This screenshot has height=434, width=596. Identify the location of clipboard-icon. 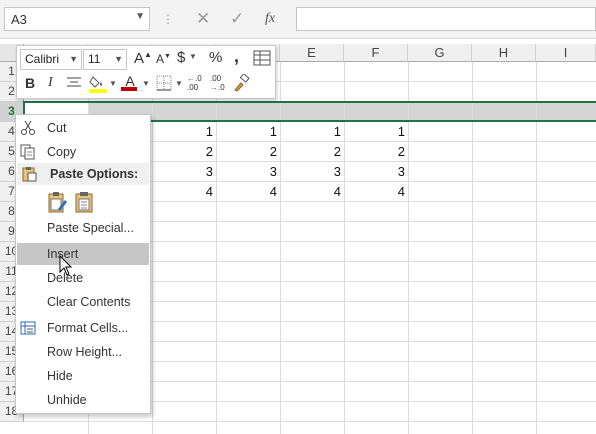
(29, 177).